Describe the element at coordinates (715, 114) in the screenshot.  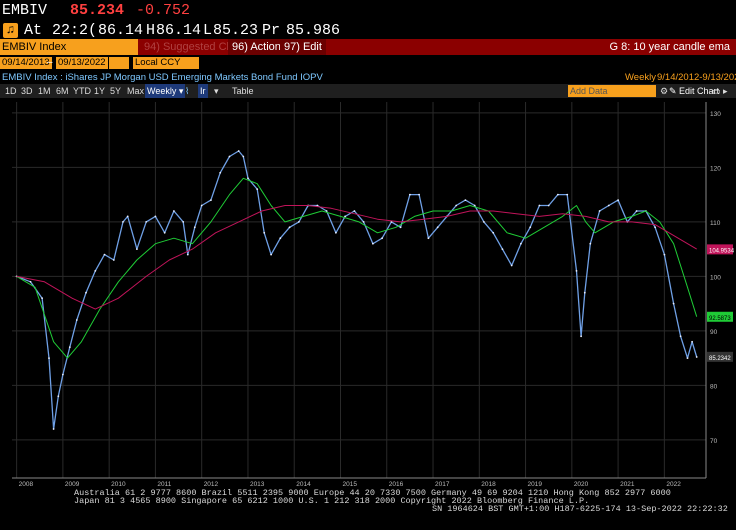
I see `y-tick-label: 130` at that location.